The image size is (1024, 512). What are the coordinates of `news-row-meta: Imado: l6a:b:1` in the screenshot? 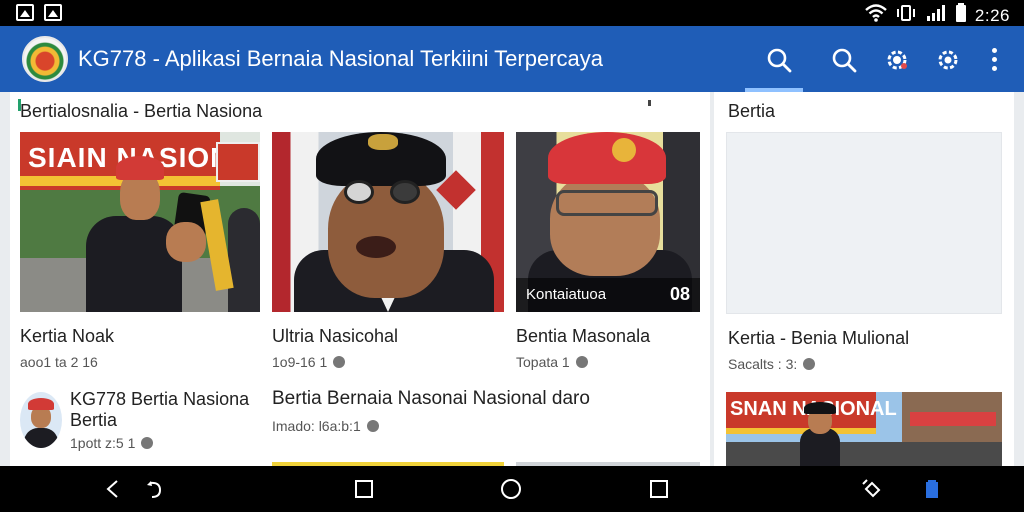 It's located at (325, 426).